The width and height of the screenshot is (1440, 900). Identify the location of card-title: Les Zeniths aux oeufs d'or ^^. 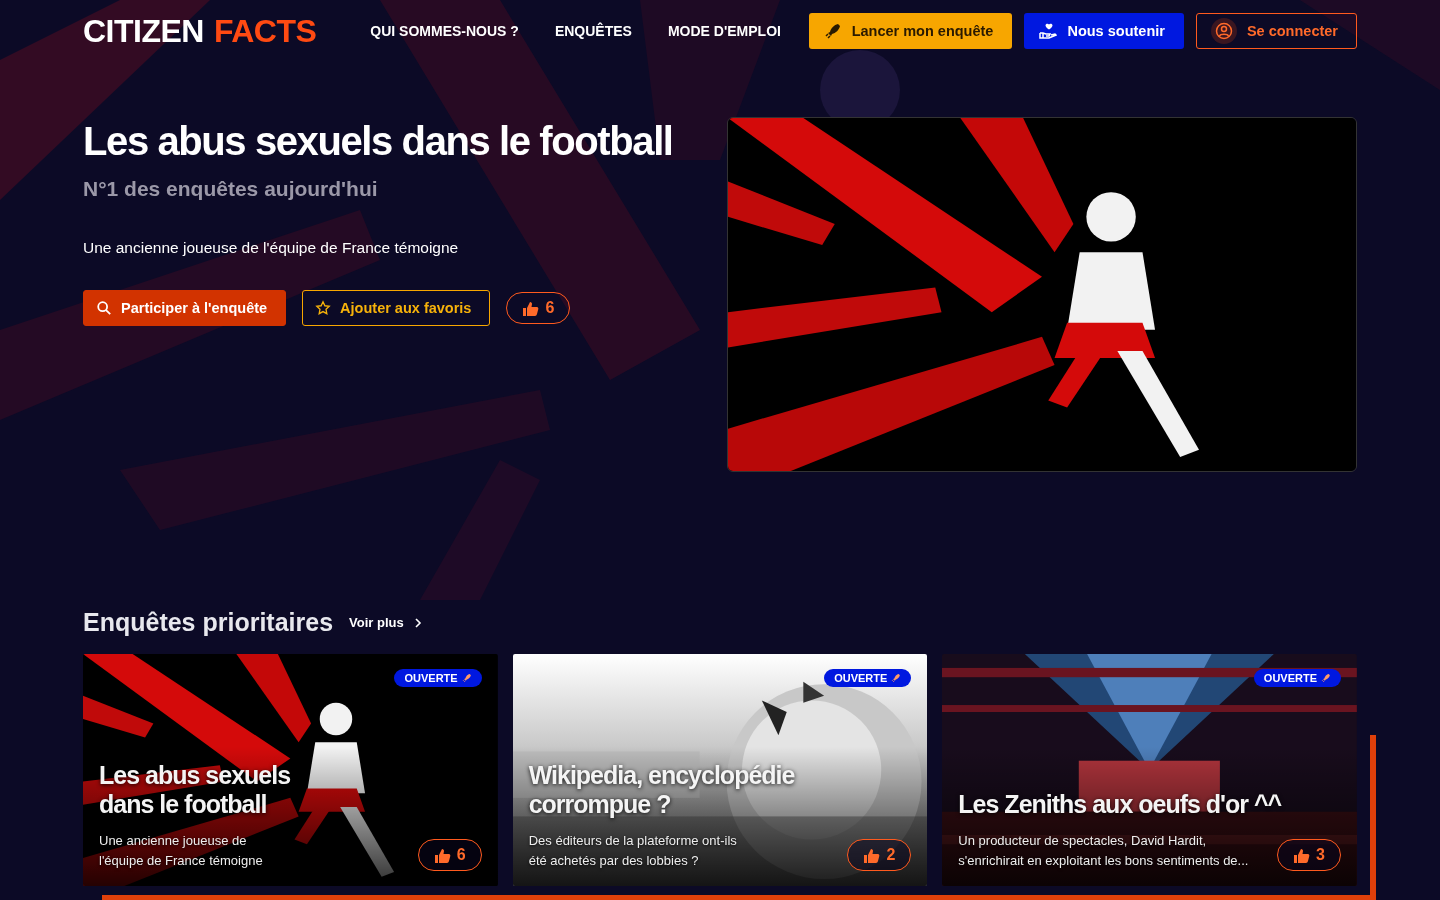
(1120, 804).